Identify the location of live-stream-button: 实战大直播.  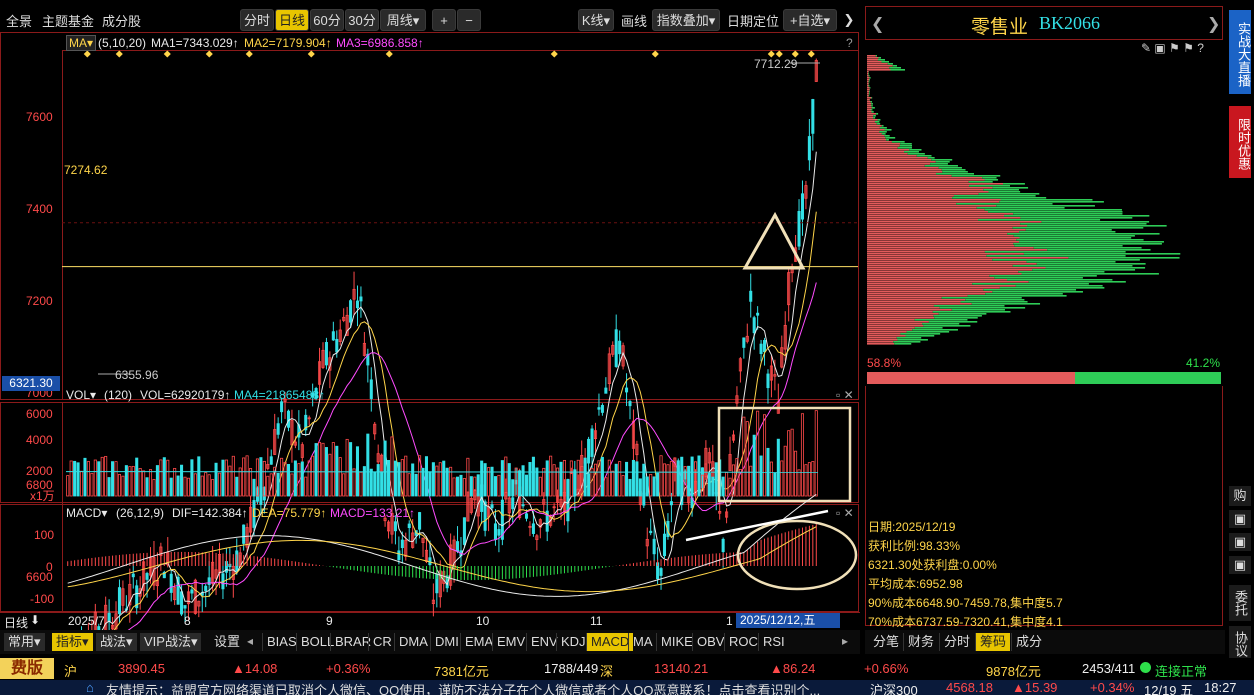
(1240, 52).